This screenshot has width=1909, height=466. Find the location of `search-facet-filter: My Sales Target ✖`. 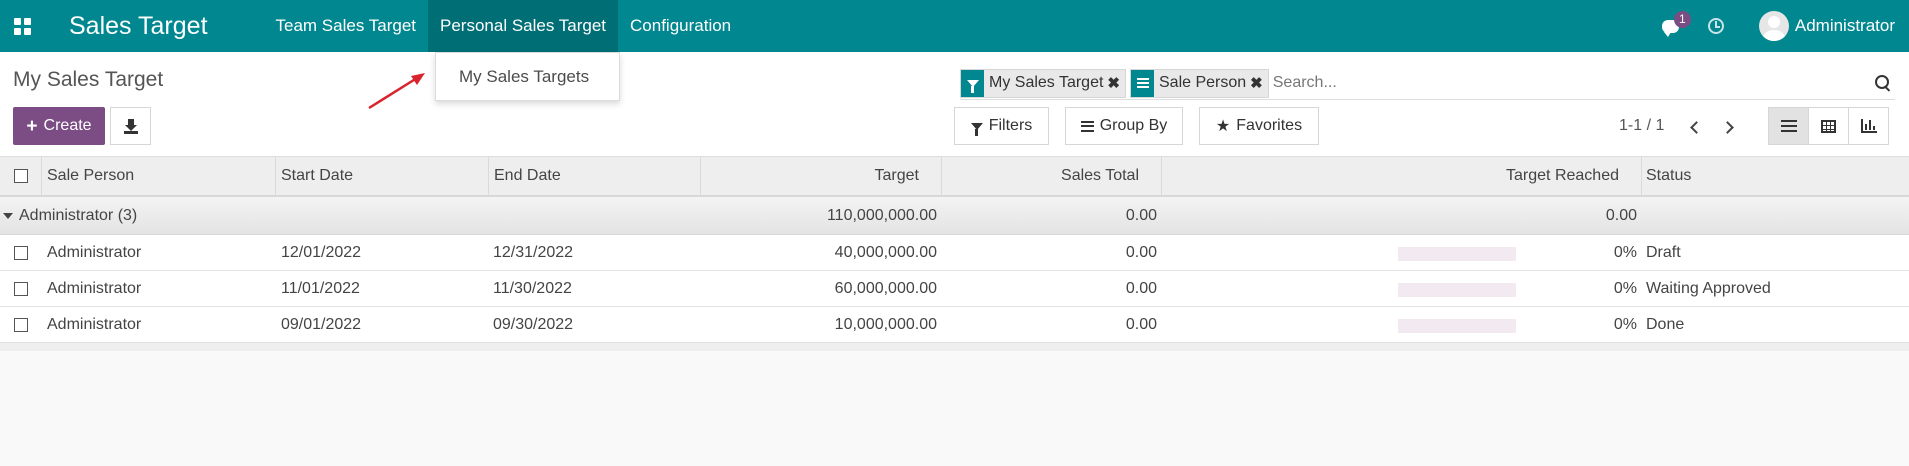

search-facet-filter: My Sales Target ✖ is located at coordinates (1043, 83).